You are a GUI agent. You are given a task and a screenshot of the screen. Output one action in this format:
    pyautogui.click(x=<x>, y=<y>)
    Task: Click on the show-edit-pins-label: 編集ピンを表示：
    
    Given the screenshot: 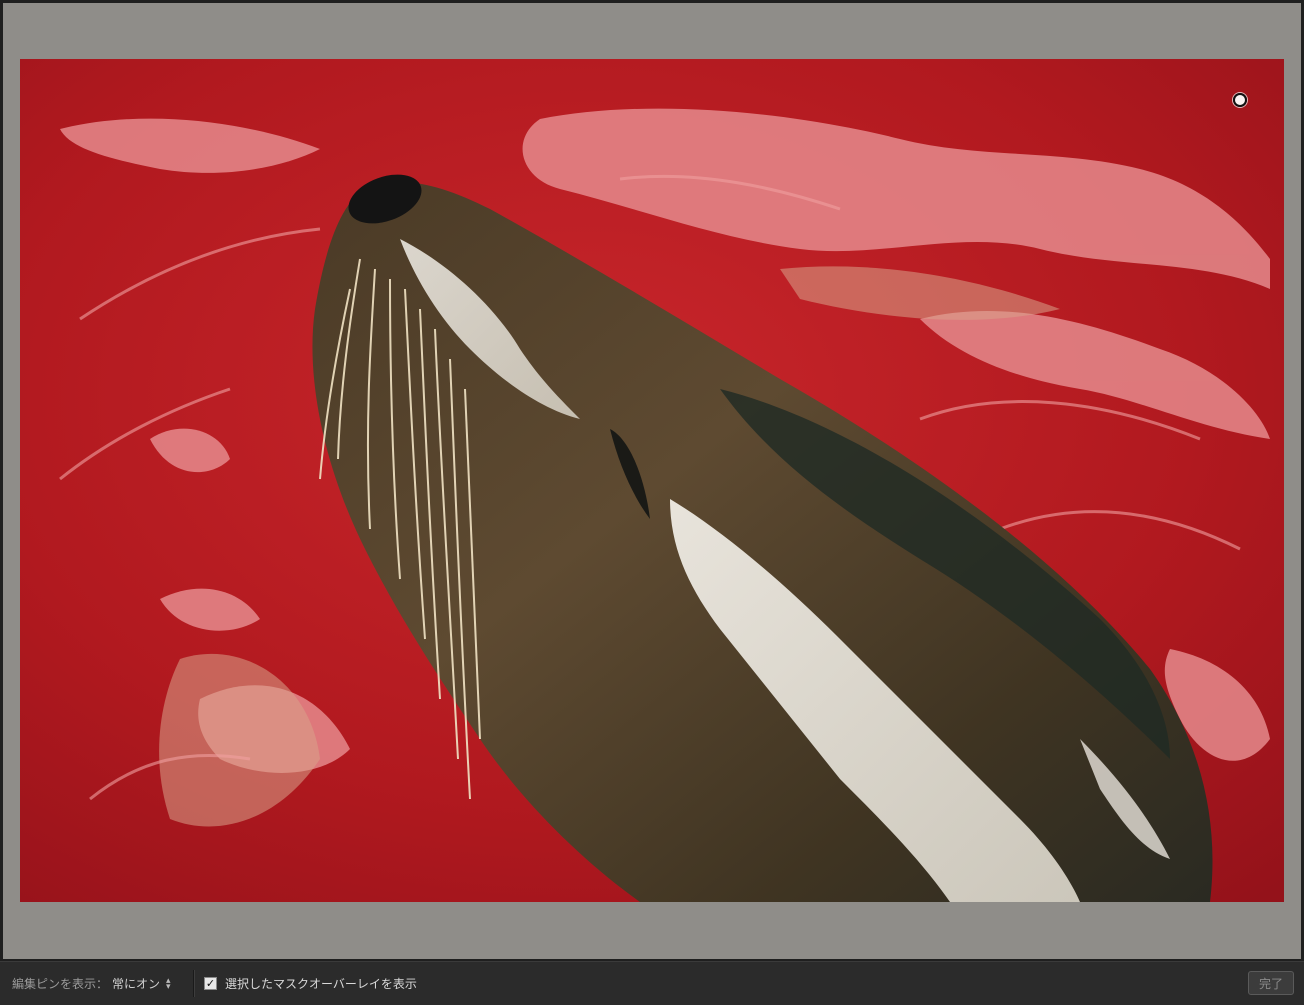 What is the action you would take?
    pyautogui.click(x=60, y=984)
    